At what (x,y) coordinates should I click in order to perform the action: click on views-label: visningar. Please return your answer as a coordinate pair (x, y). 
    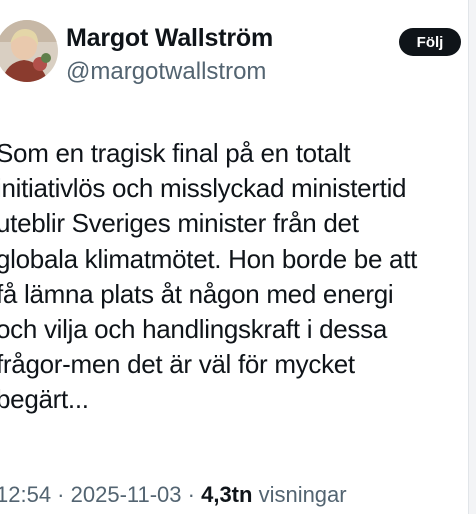
    Looking at the image, I should click on (299, 494).